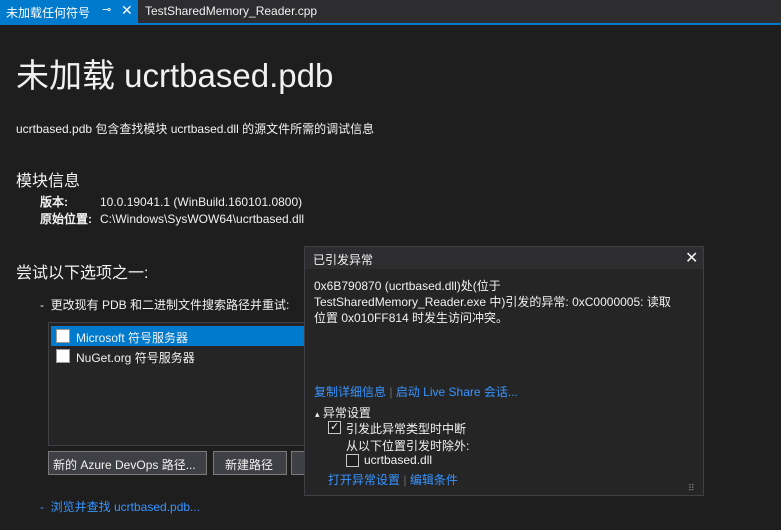  I want to click on resize-grip-icon: ⠿, so click(691, 488).